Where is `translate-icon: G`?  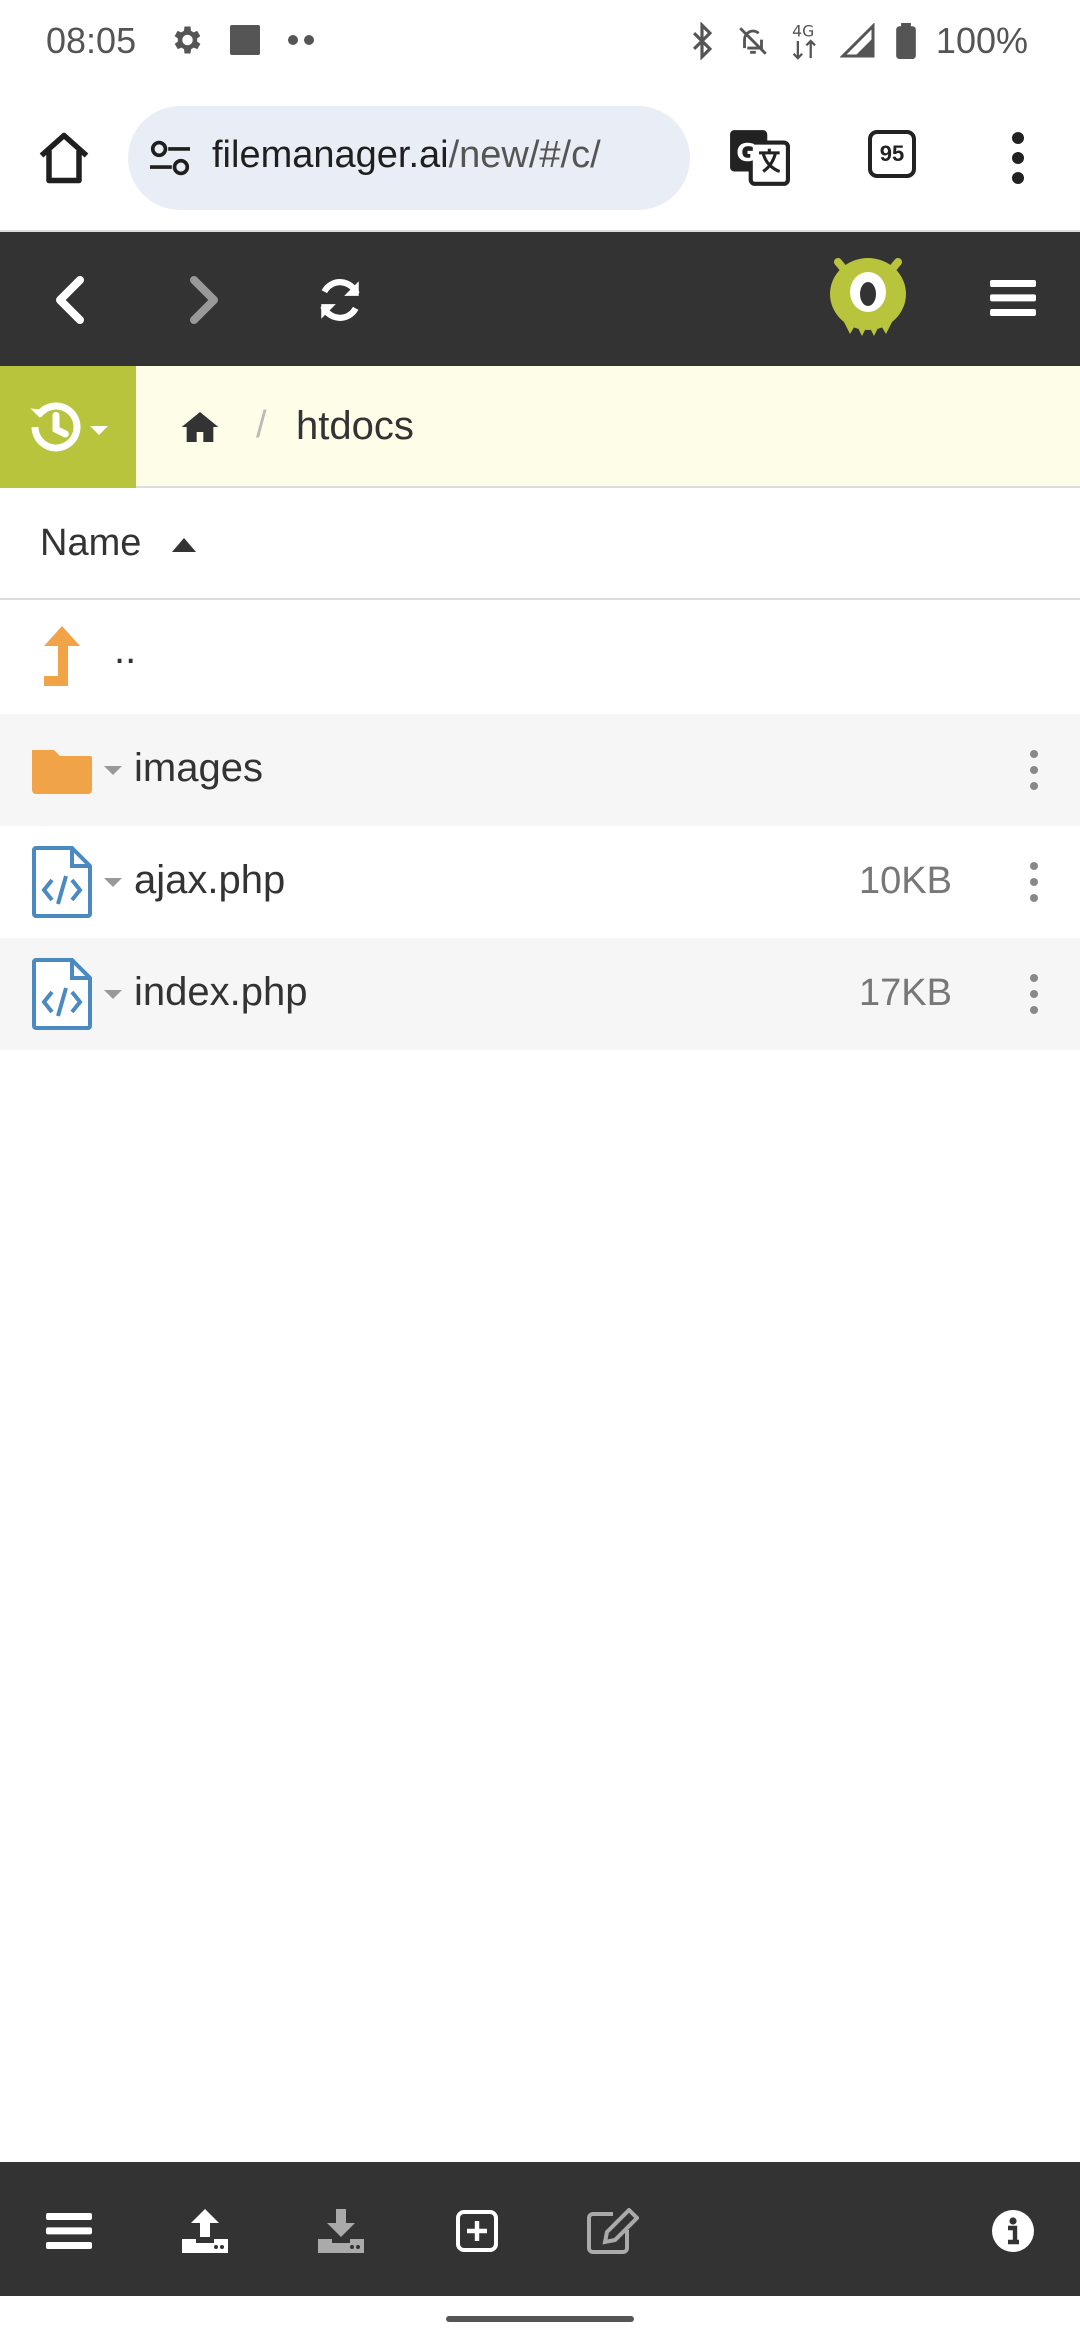
translate-icon: G is located at coordinates (759, 157).